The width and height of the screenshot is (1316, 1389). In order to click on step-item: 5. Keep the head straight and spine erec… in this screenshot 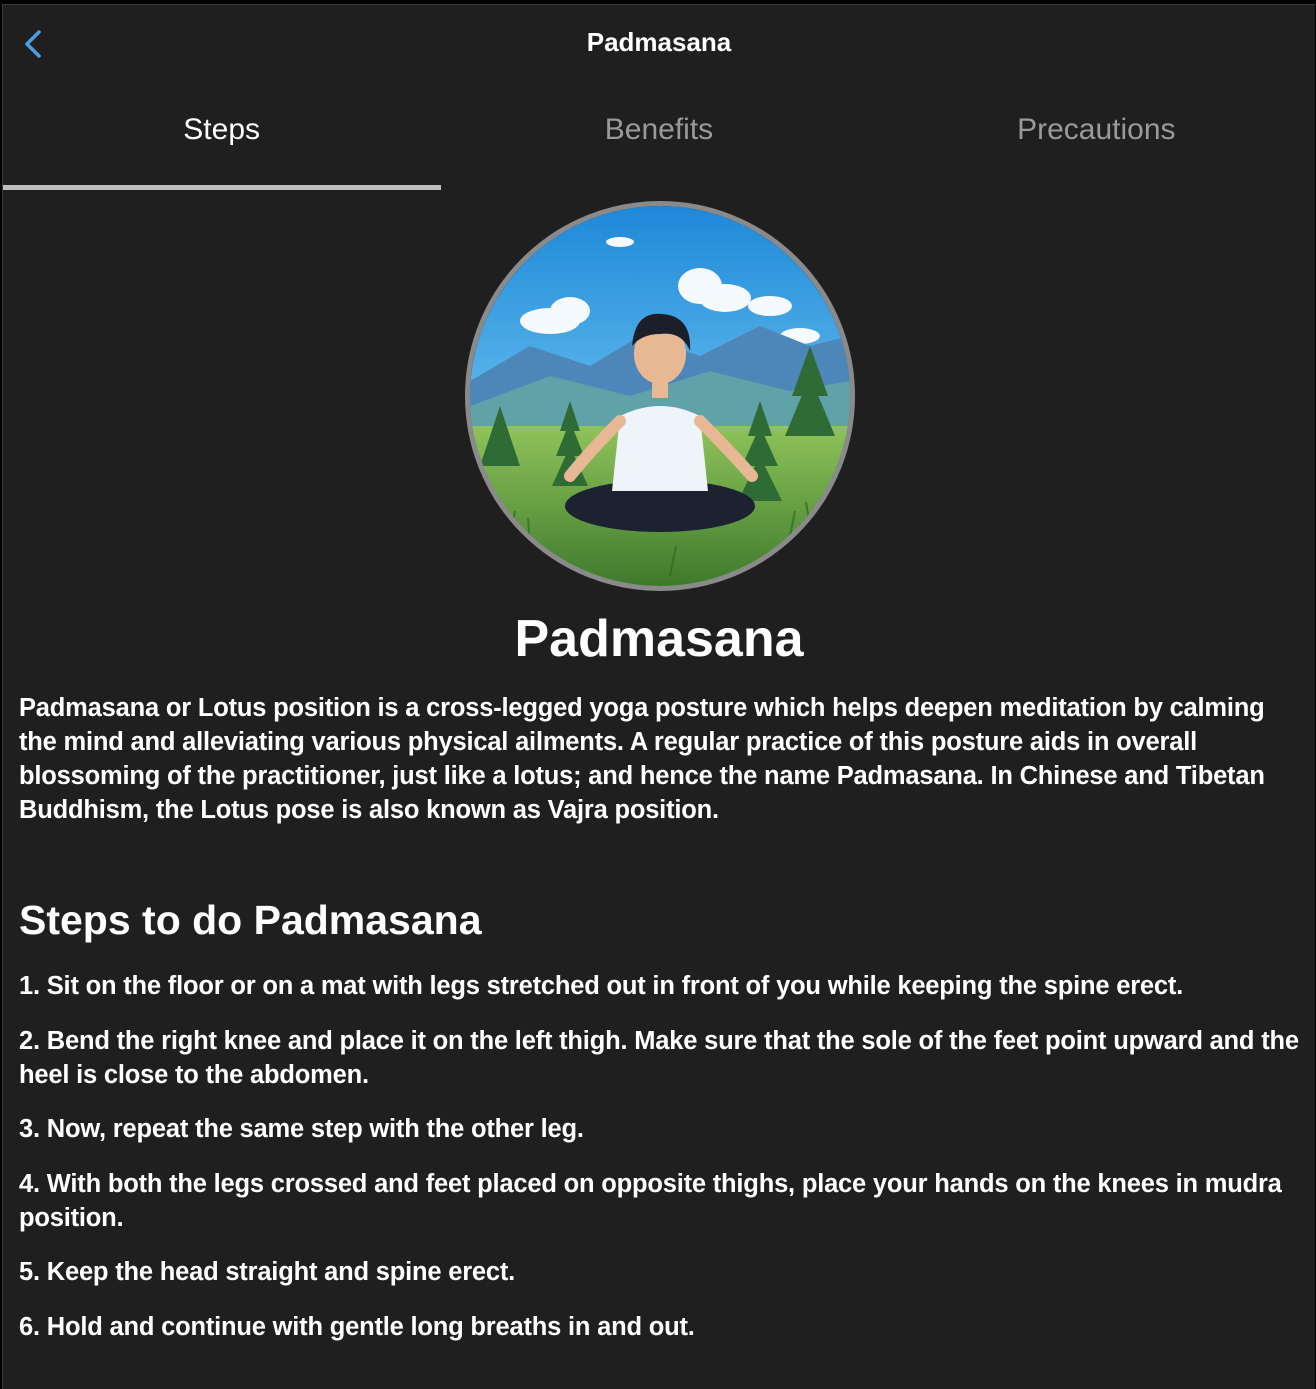, I will do `click(267, 1272)`.